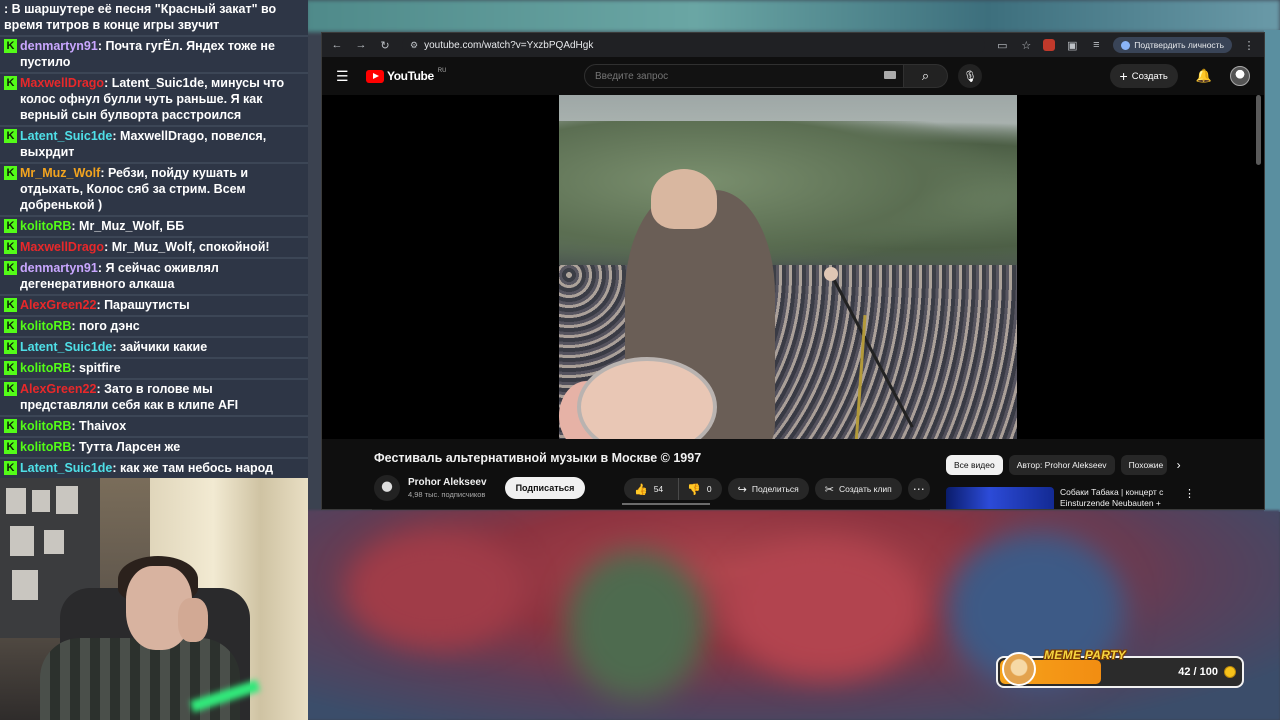 Image resolution: width=1280 pixels, height=720 pixels. I want to click on subscriber-count: 4,98 тыс. подписчиков, so click(447, 494).